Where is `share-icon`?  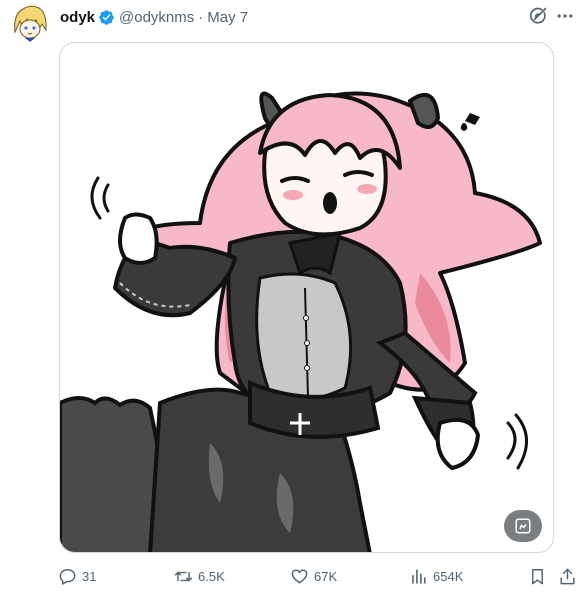 share-icon is located at coordinates (567, 576).